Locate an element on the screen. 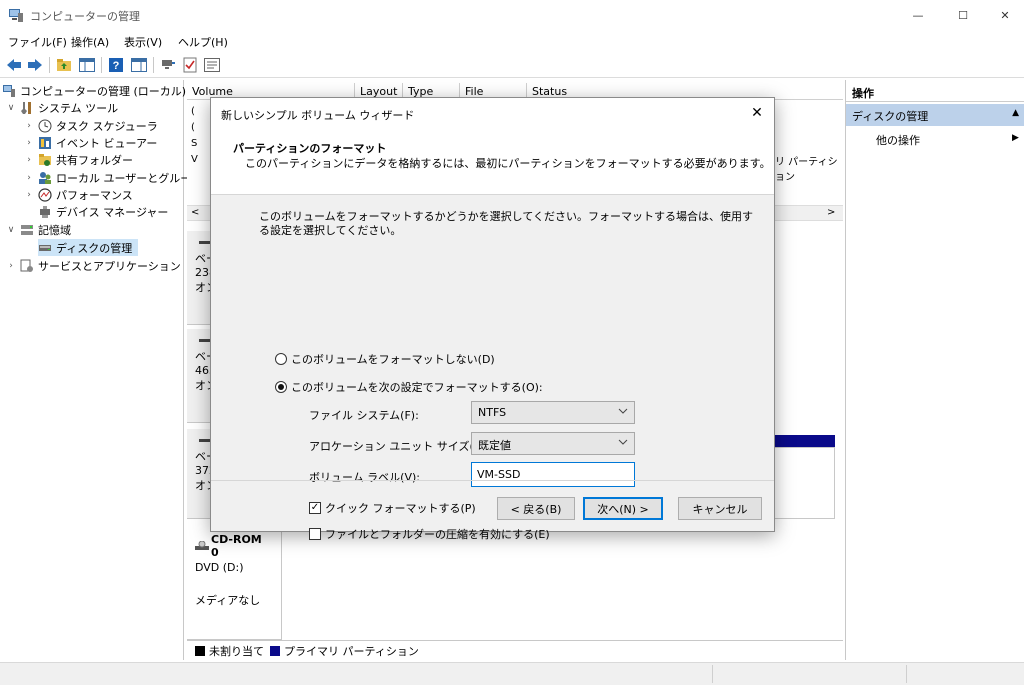 The width and height of the screenshot is (1024, 685). device-manager-icon is located at coordinates (45, 212).